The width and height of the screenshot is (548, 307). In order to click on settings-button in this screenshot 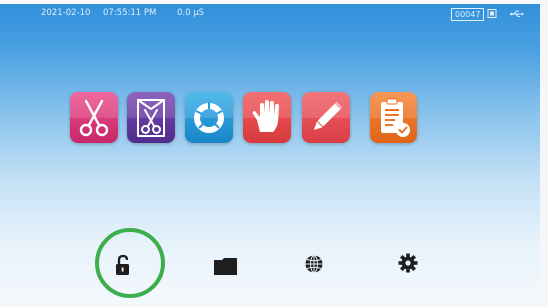, I will do `click(408, 263)`.